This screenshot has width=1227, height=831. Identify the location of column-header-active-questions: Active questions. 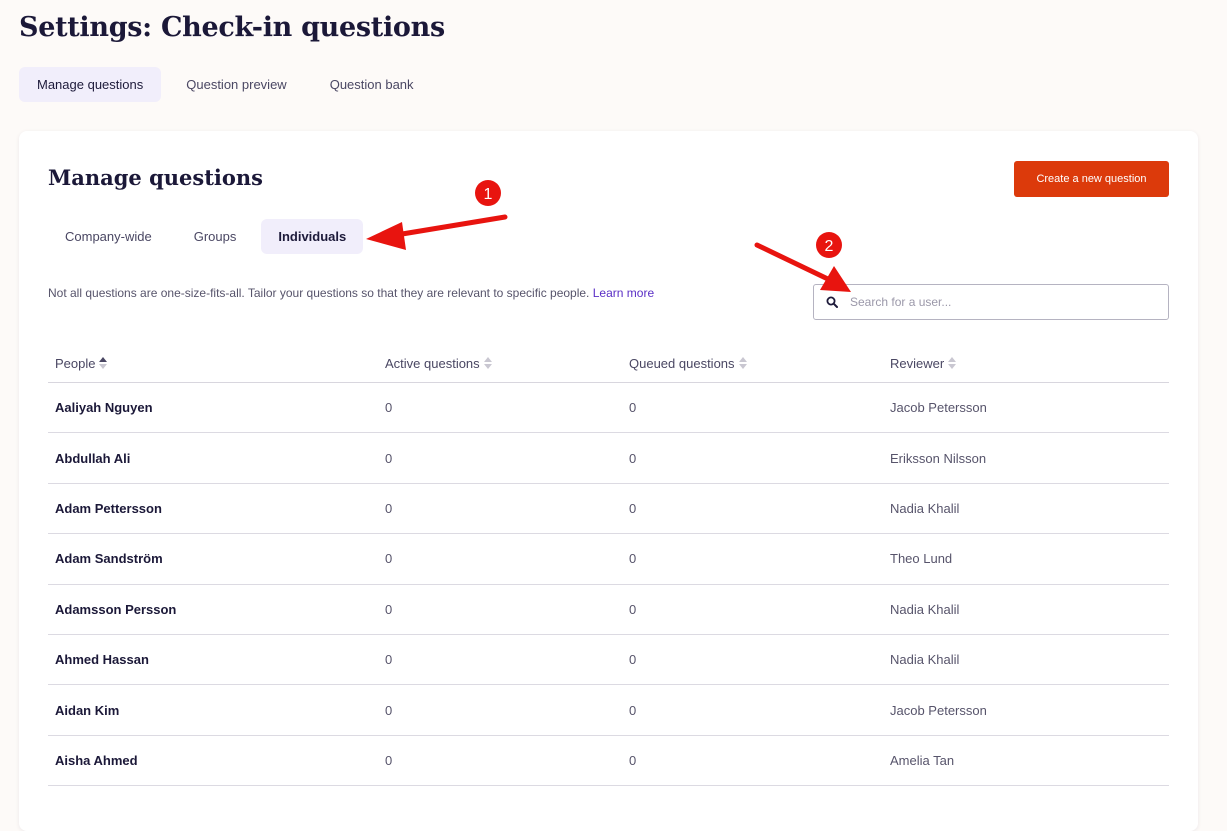
(507, 363).